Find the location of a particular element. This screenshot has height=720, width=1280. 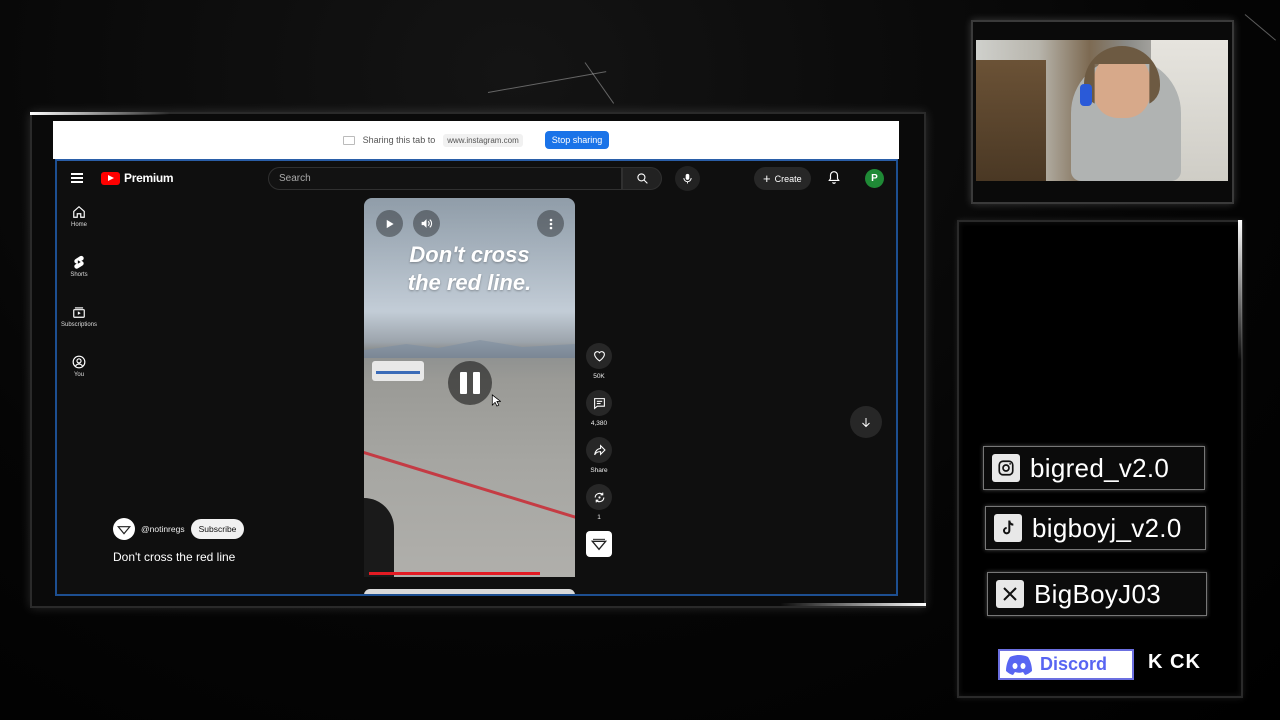

sidebar-item-subscriptions: Subscriptions is located at coordinates (79, 330).